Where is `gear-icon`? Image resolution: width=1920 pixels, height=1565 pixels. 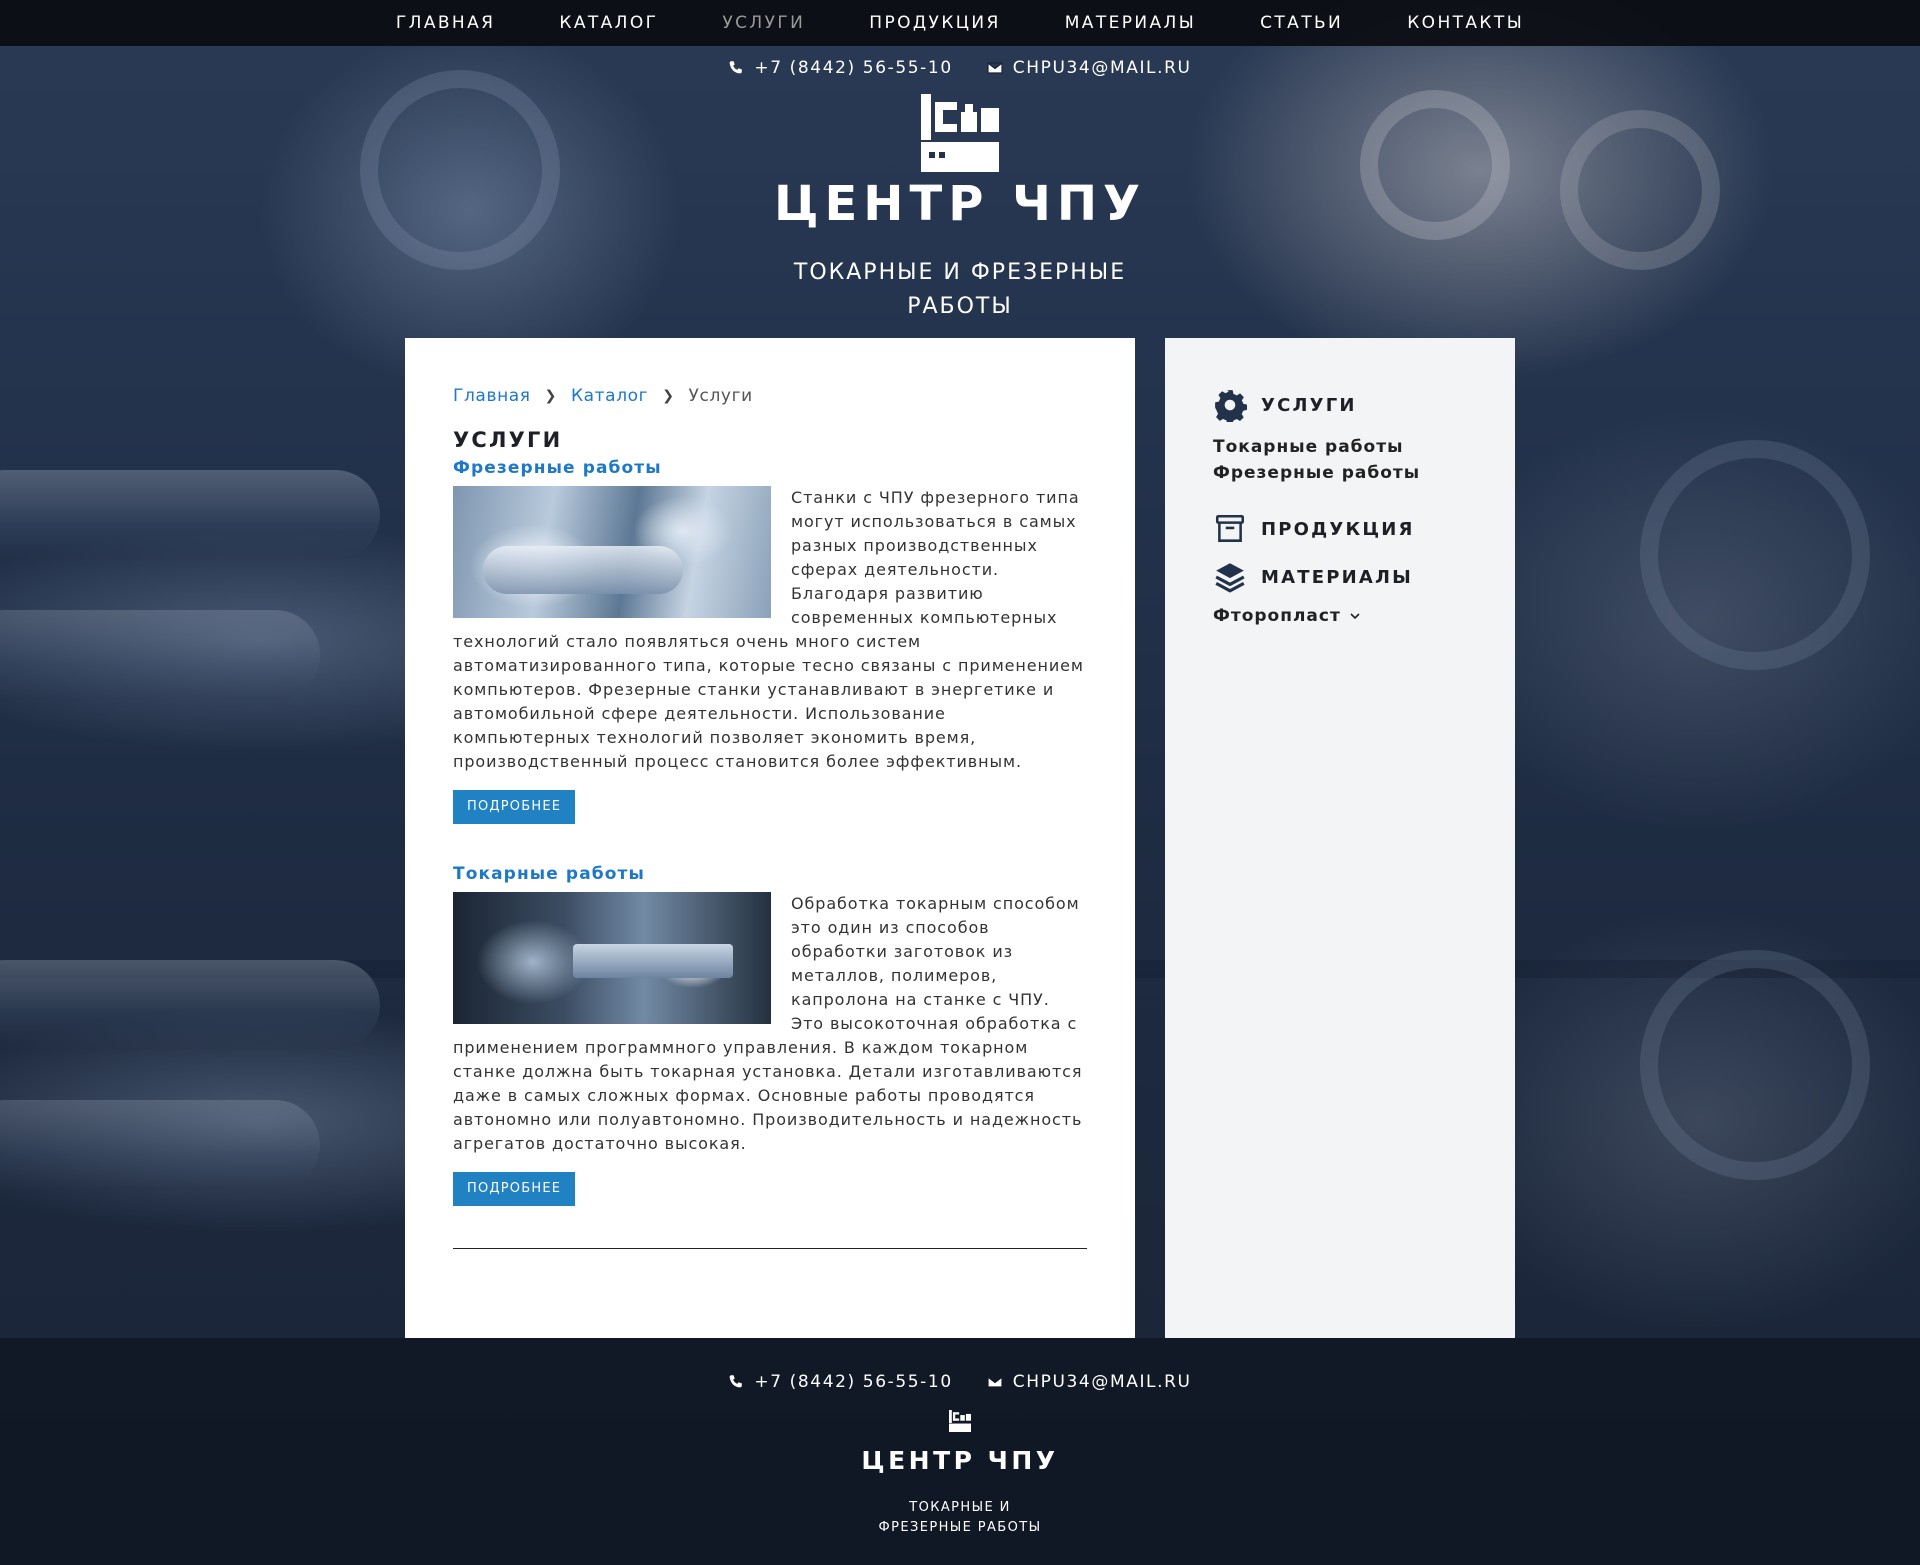 gear-icon is located at coordinates (1231, 406).